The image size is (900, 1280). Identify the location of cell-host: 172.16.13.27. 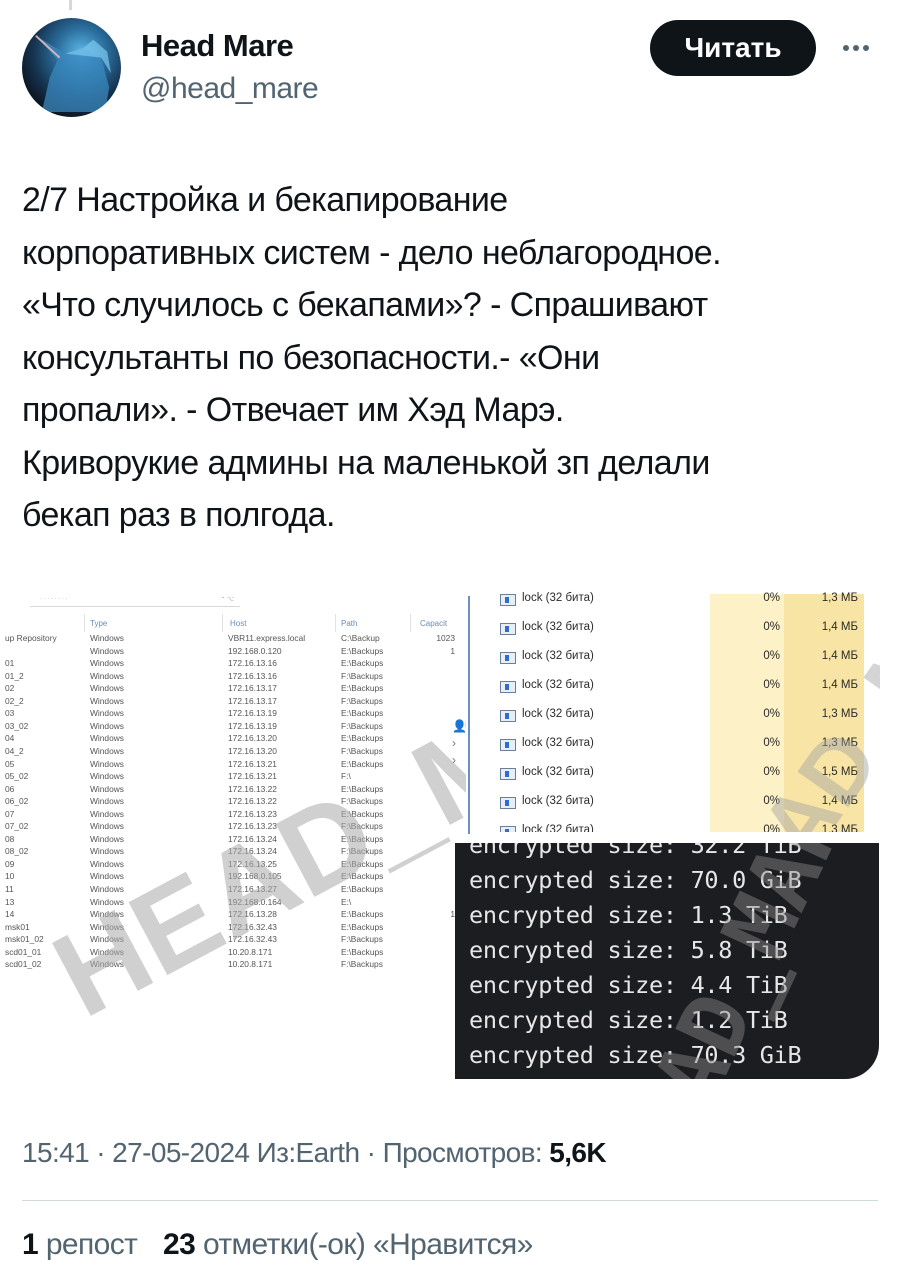
(252, 889).